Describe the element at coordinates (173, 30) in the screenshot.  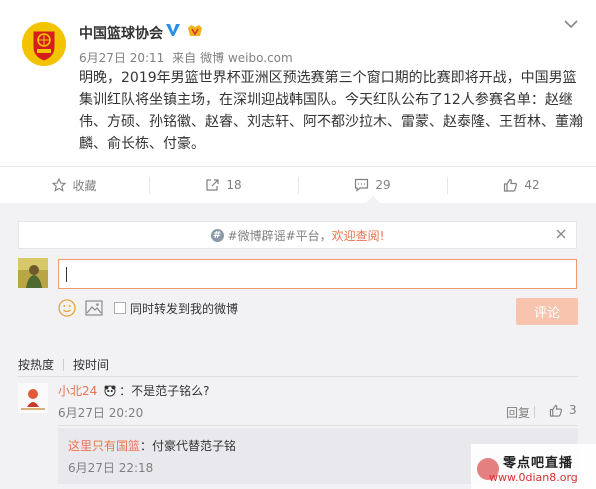
I see `verified-icon` at that location.